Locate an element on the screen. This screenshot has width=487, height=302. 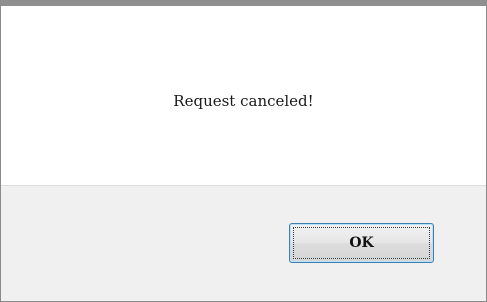
ok-button: OK is located at coordinates (361, 243).